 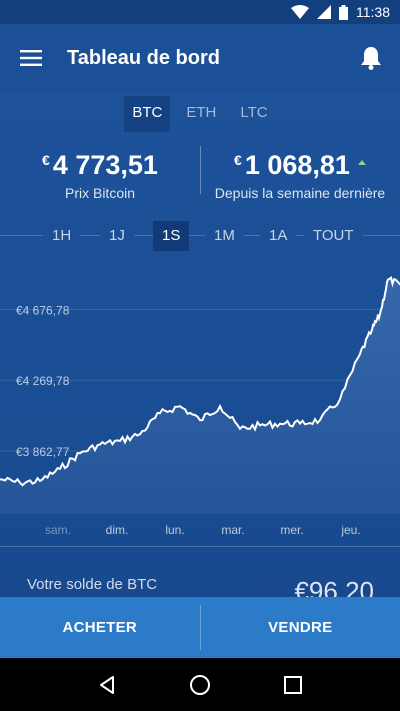 I want to click on coin-tabs: BTC ETH LTC, so click(x=200, y=114).